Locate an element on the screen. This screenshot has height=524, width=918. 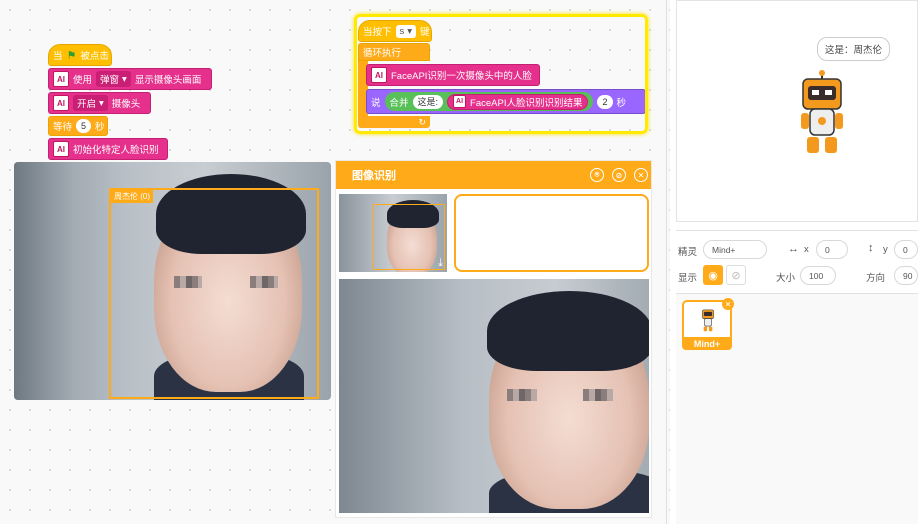
when-flag-clicked-block: 当 ⚑ 被点击 is located at coordinates (80, 55).